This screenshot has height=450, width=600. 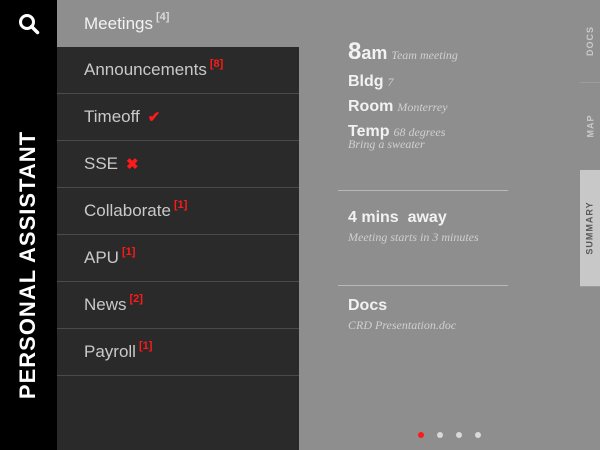 I want to click on temp-row: Temp 68 degrees Bring a sweater, so click(x=403, y=137).